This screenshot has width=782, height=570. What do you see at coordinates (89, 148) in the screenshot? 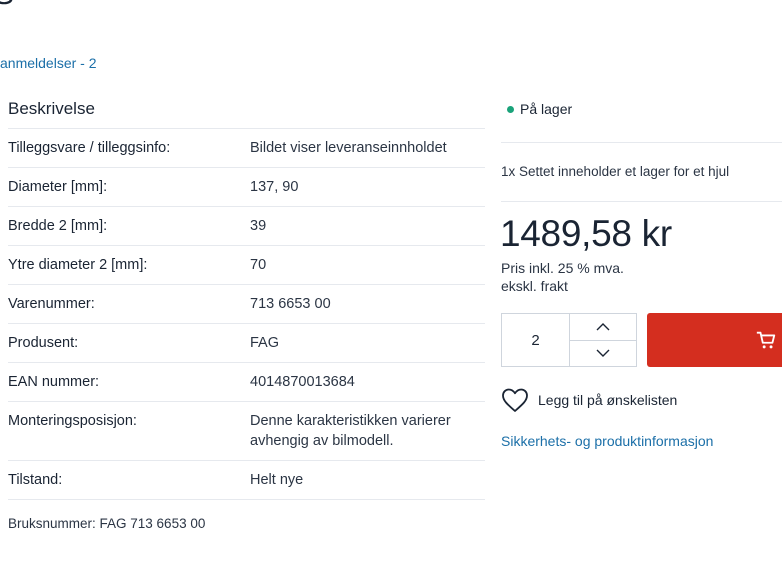
I see `spec-label: Tilleggsvare / tilleggsinfo:` at bounding box center [89, 148].